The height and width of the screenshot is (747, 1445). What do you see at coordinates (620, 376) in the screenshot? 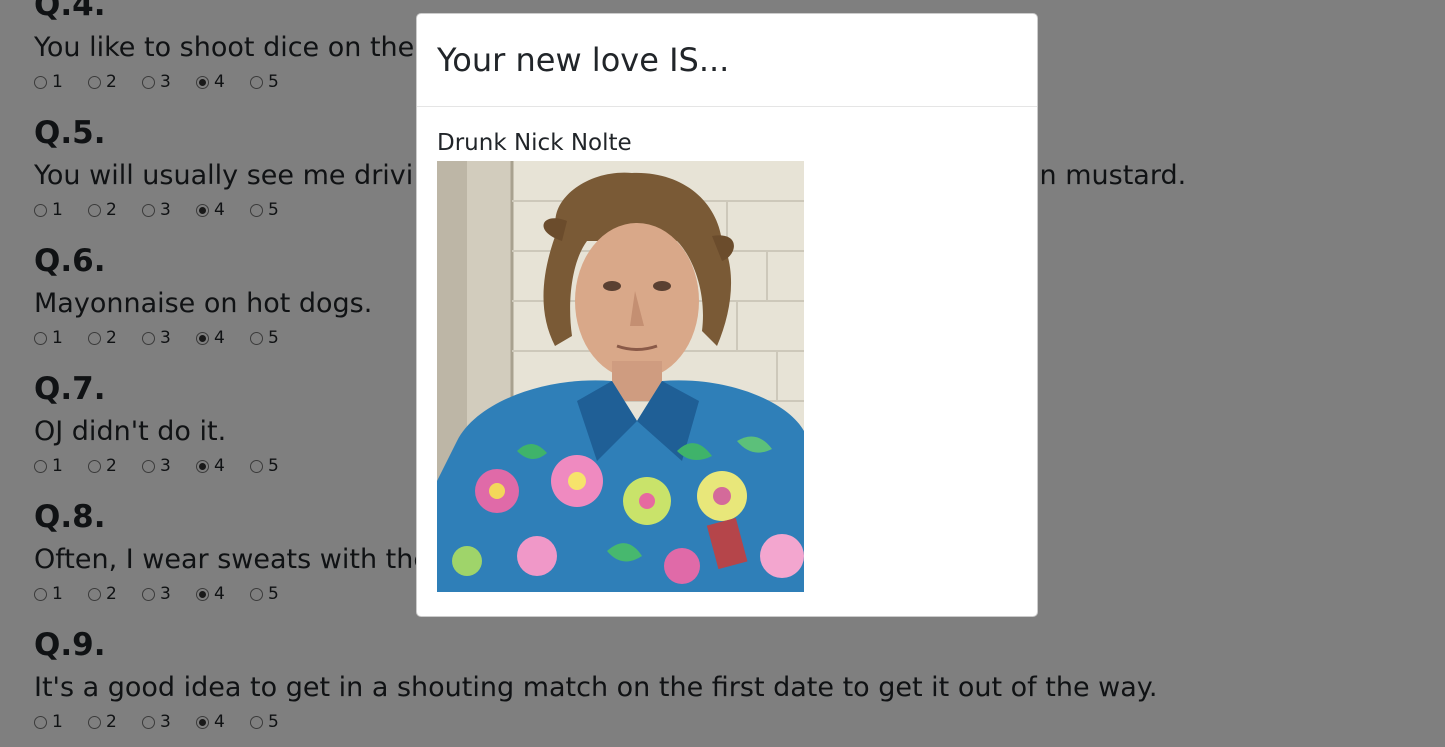
I see `mugshot-photo` at bounding box center [620, 376].